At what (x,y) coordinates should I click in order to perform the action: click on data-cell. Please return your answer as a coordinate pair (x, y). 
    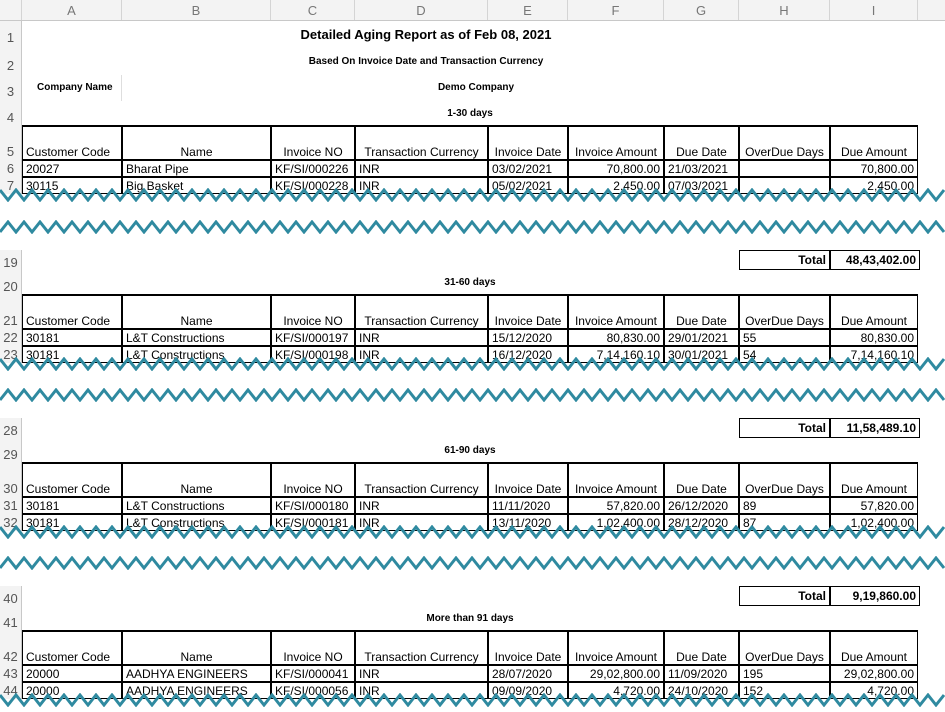
    Looking at the image, I should click on (784, 168).